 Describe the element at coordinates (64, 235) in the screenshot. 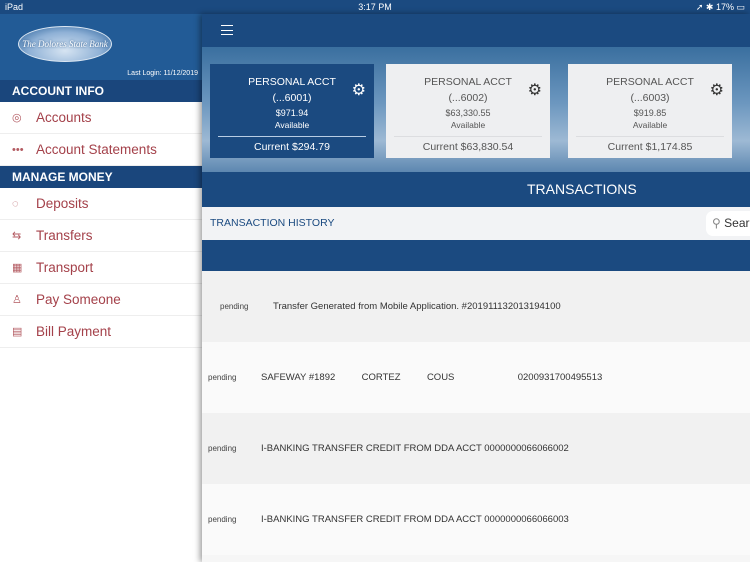

I see `sidebar-item-label: Transfers` at that location.